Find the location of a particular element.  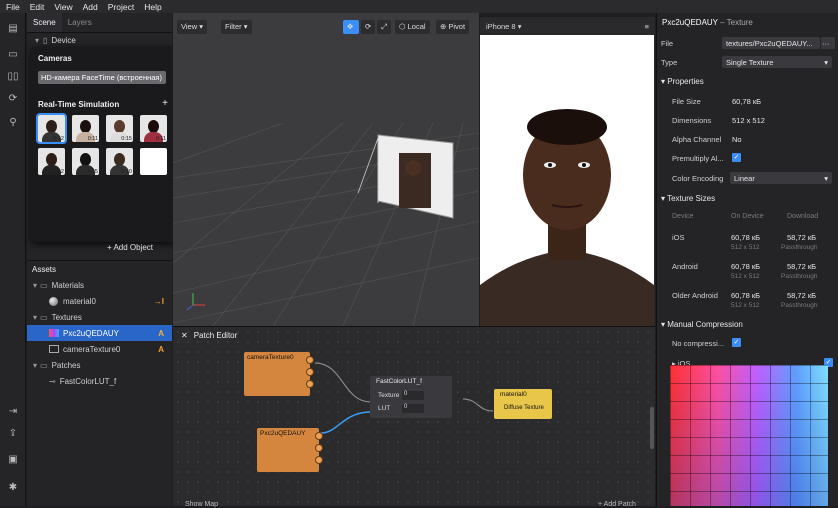

asset-folder-textures: ▾ ▭ Textures is located at coordinates (99, 317).